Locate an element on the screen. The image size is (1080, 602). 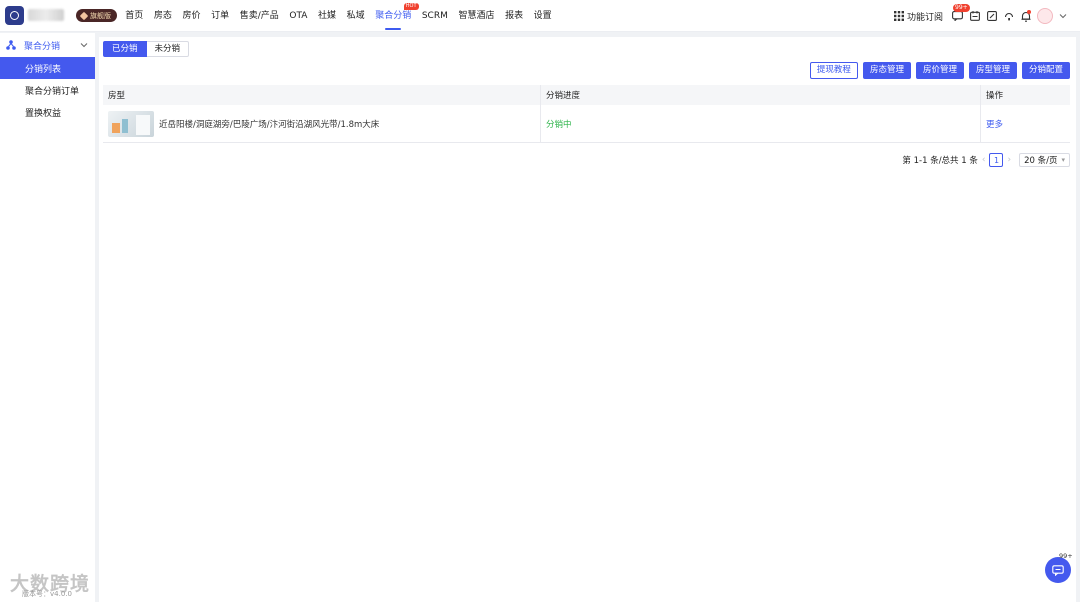
header-tools: 功能订阅 99+ is located at coordinates (981, 16).